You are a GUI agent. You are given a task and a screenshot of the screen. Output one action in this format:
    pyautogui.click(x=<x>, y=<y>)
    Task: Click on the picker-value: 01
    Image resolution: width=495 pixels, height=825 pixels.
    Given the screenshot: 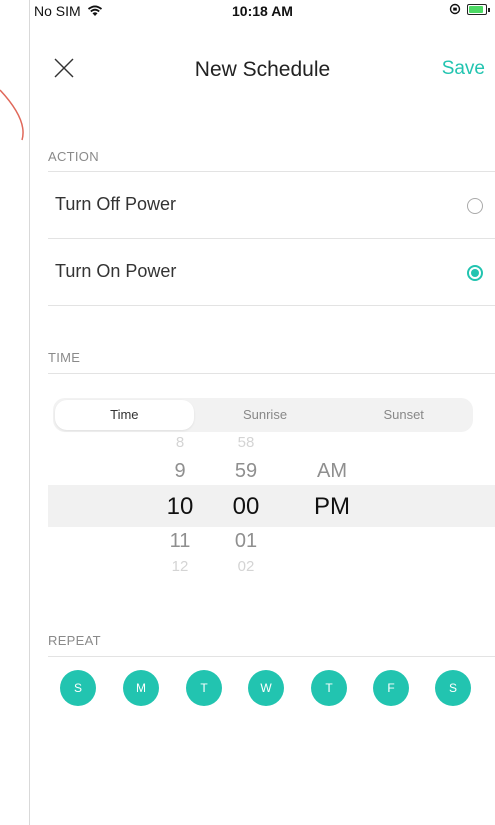 What is the action you would take?
    pyautogui.click(x=246, y=541)
    